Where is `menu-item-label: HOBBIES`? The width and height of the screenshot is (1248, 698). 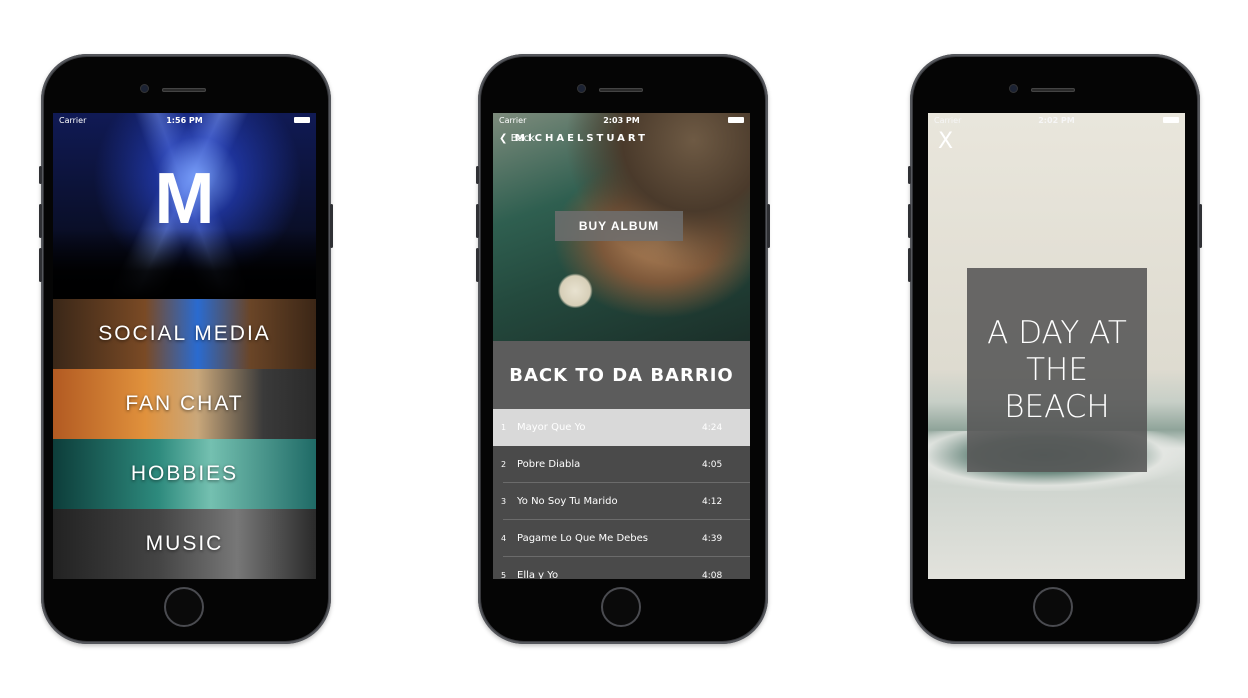
menu-item-label: HOBBIES is located at coordinates (184, 473).